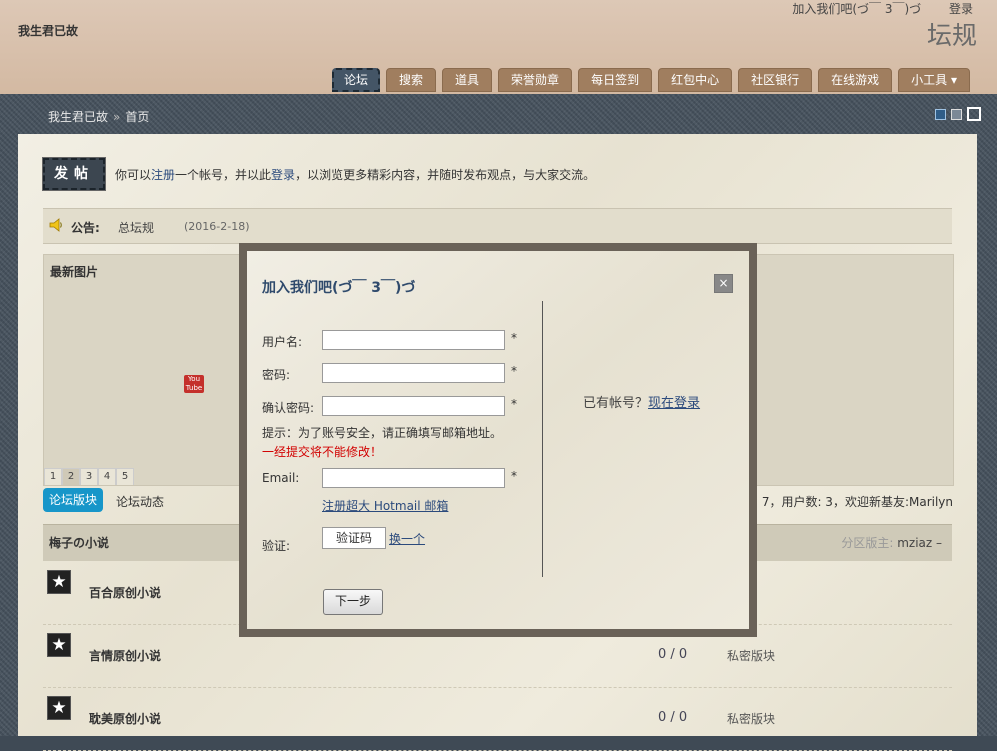 This screenshot has height=751, width=997. What do you see at coordinates (137, 117) in the screenshot?
I see `breadcrumb-current: 首页` at bounding box center [137, 117].